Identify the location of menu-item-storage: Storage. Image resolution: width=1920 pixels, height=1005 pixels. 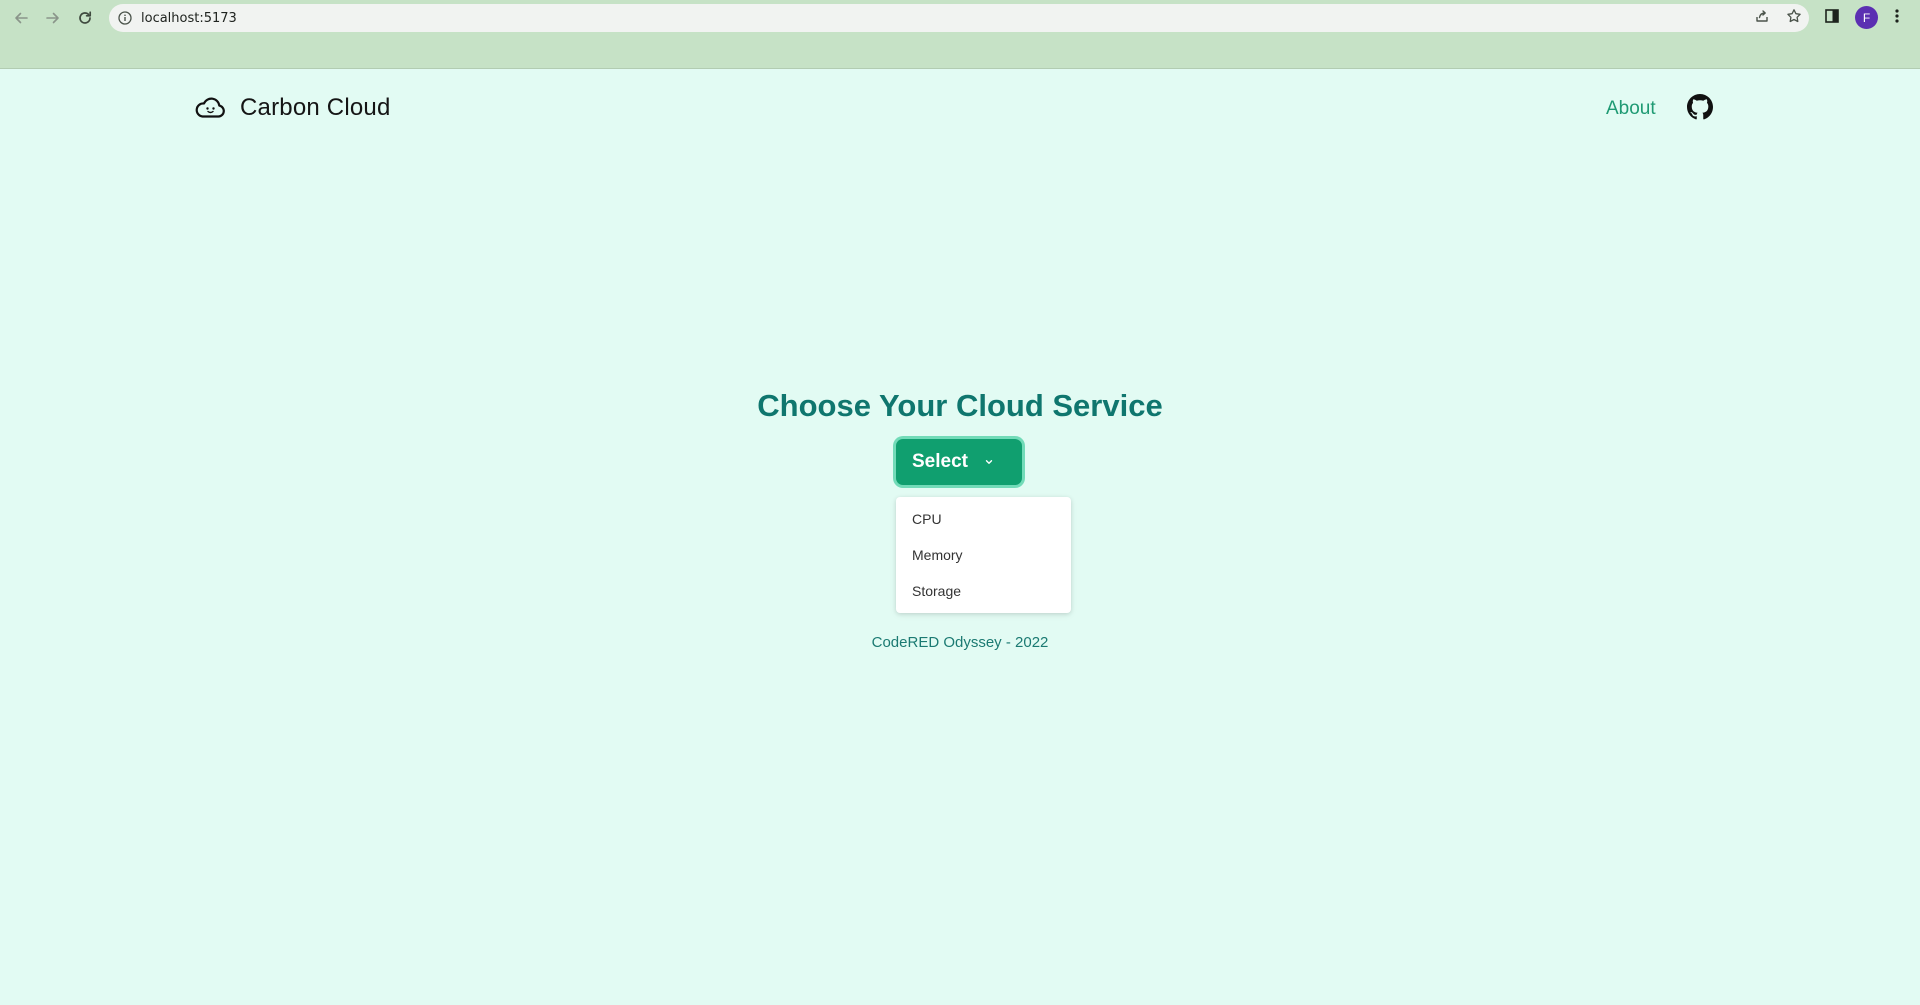
(983, 591).